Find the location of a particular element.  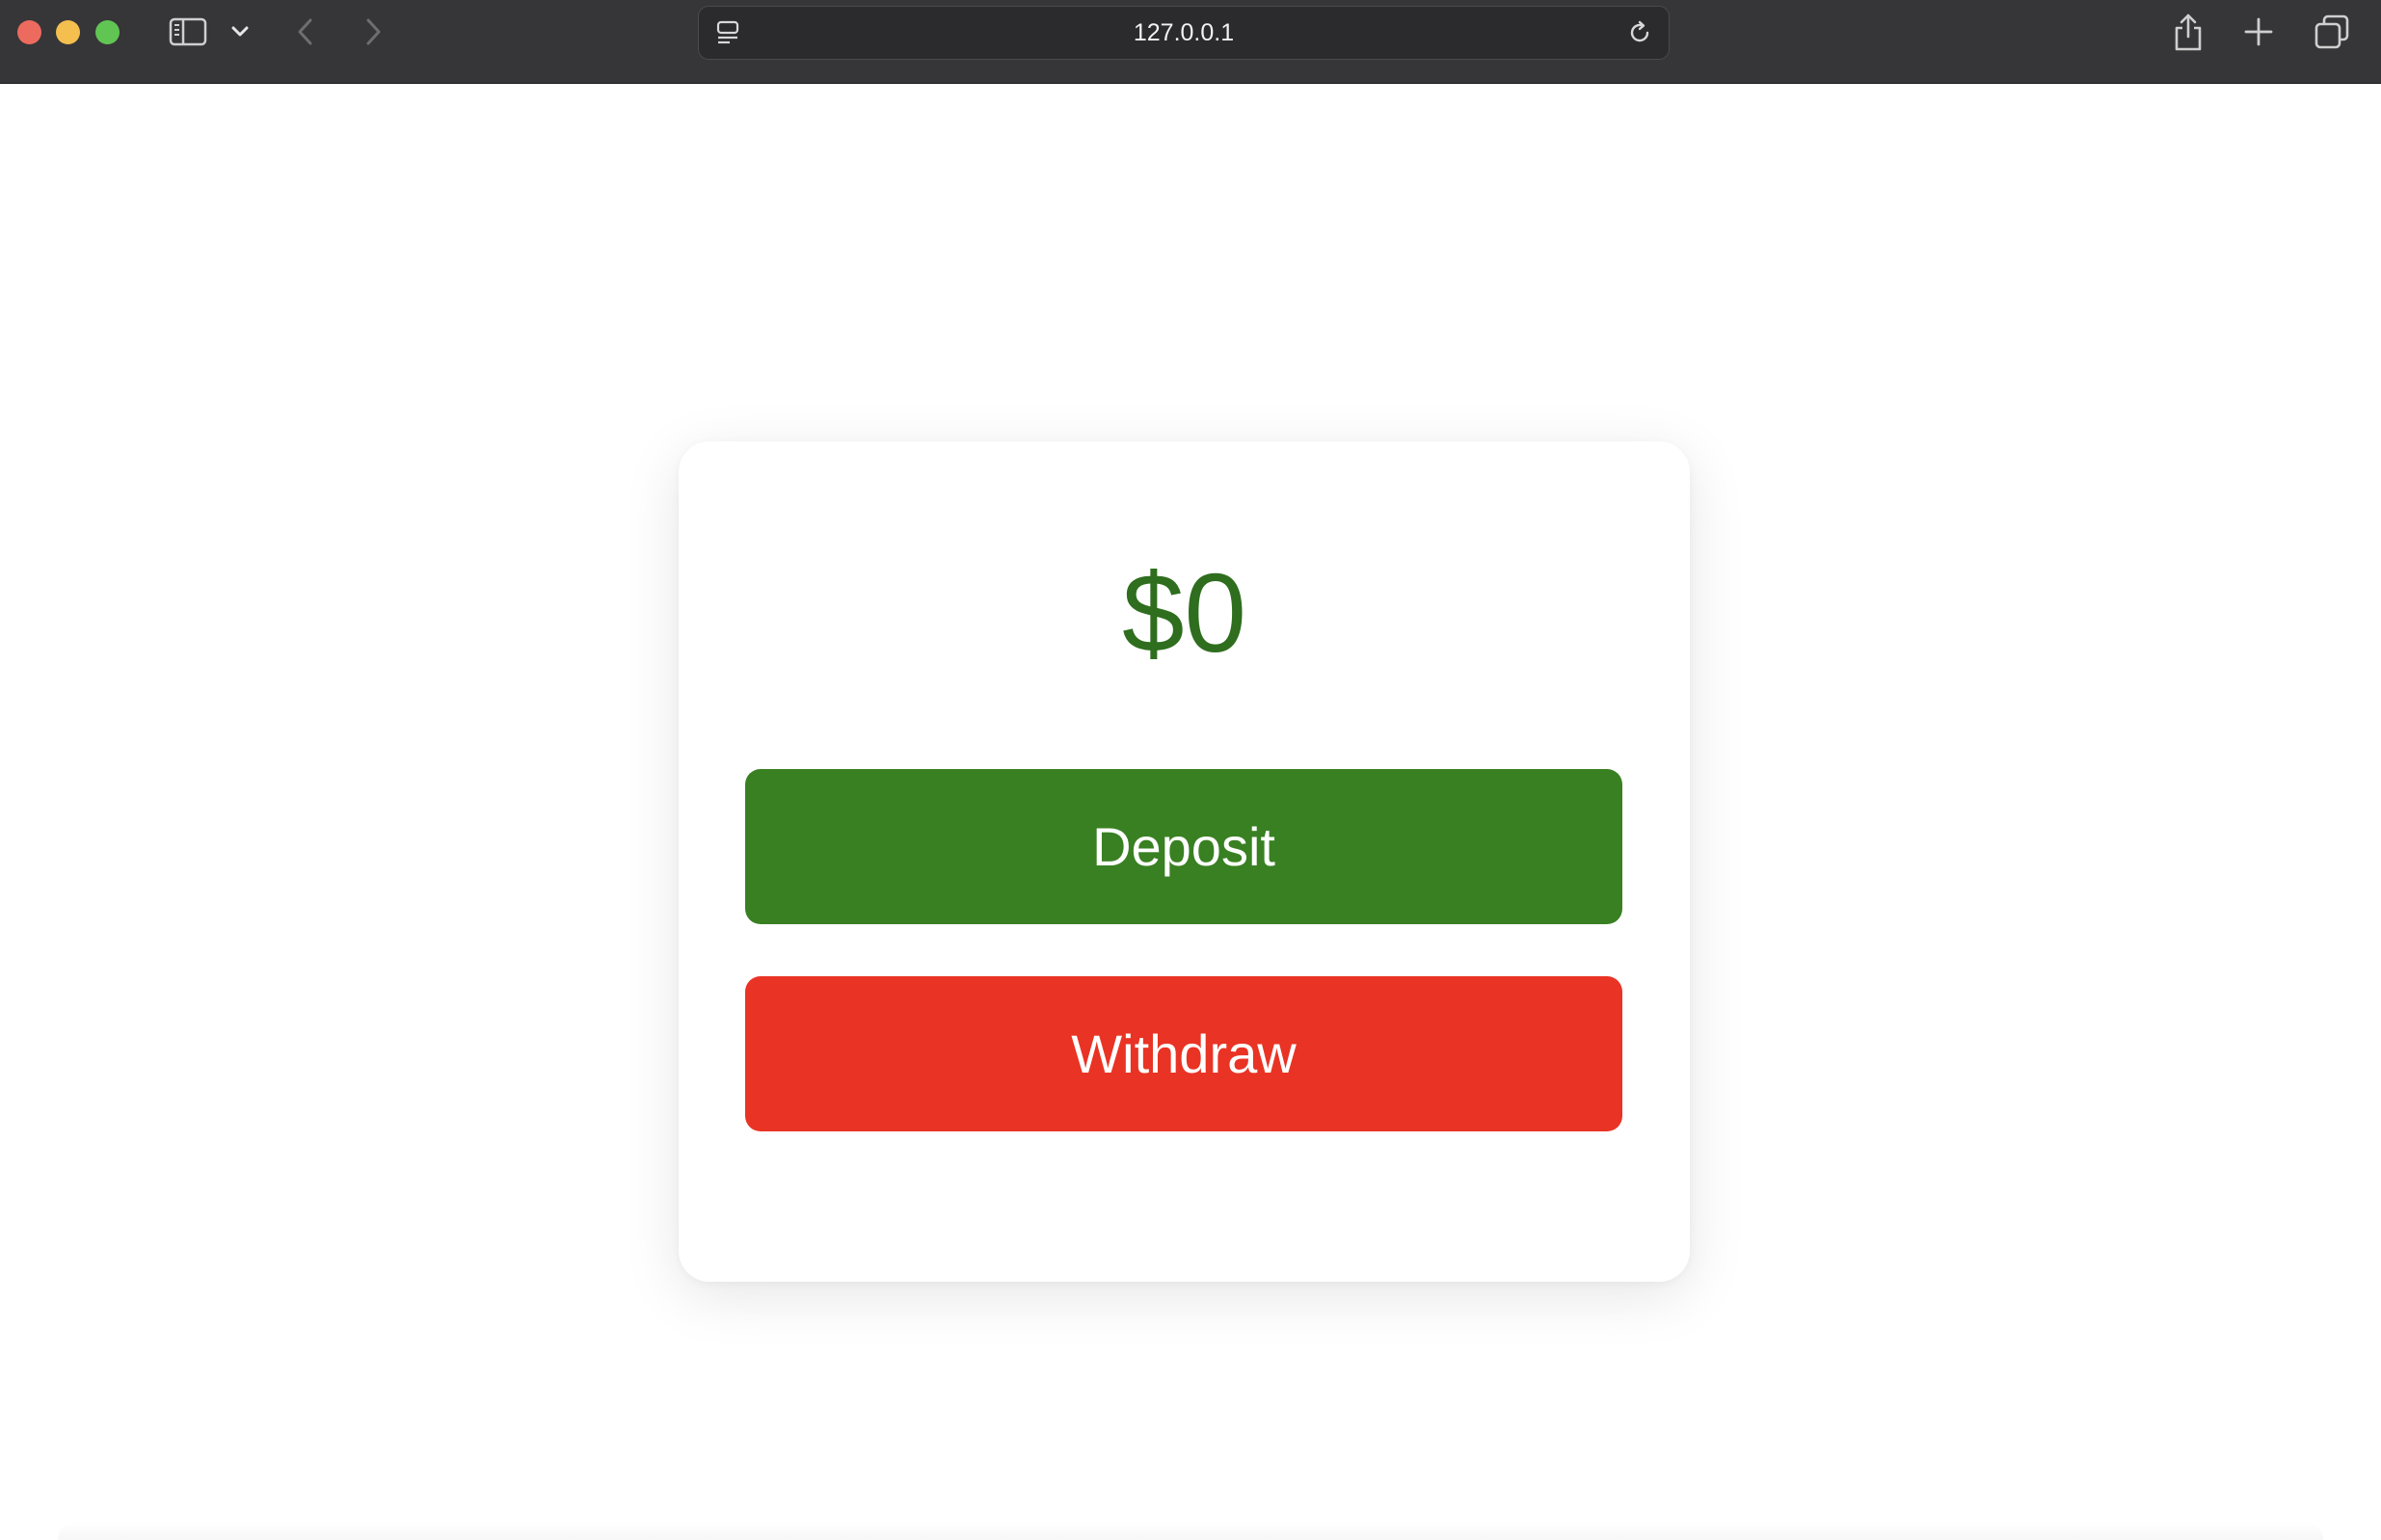

browser-toolbar: 127.0.0.1 is located at coordinates (1190, 42).